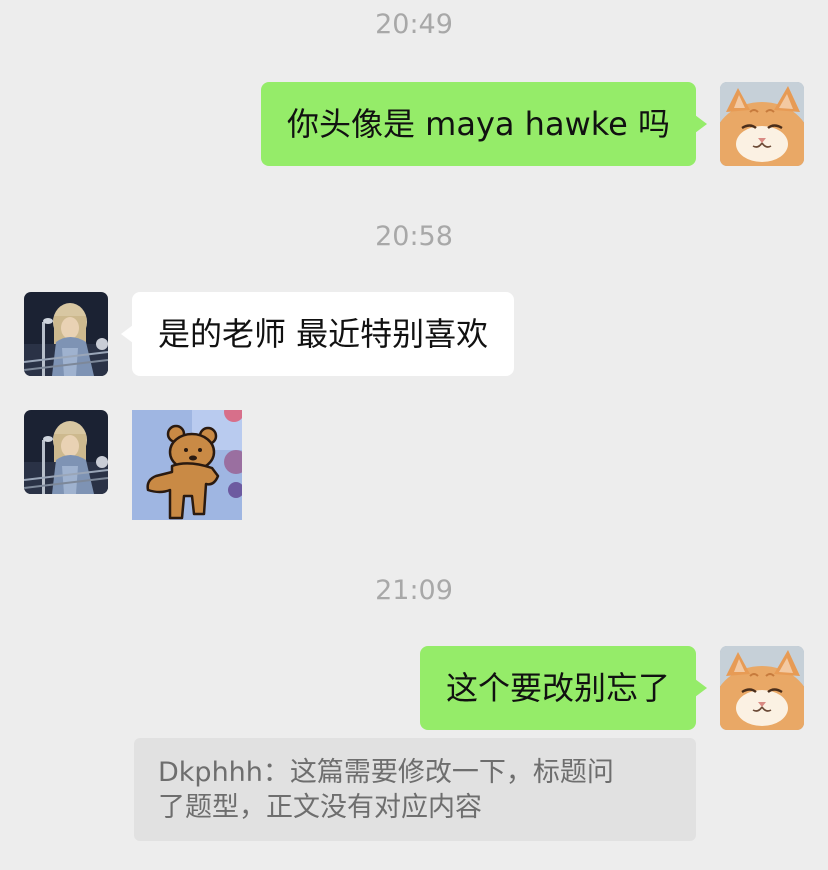 Image resolution: width=828 pixels, height=870 pixels. I want to click on sent-message-bubble: 这个要改别忘了, so click(563, 688).